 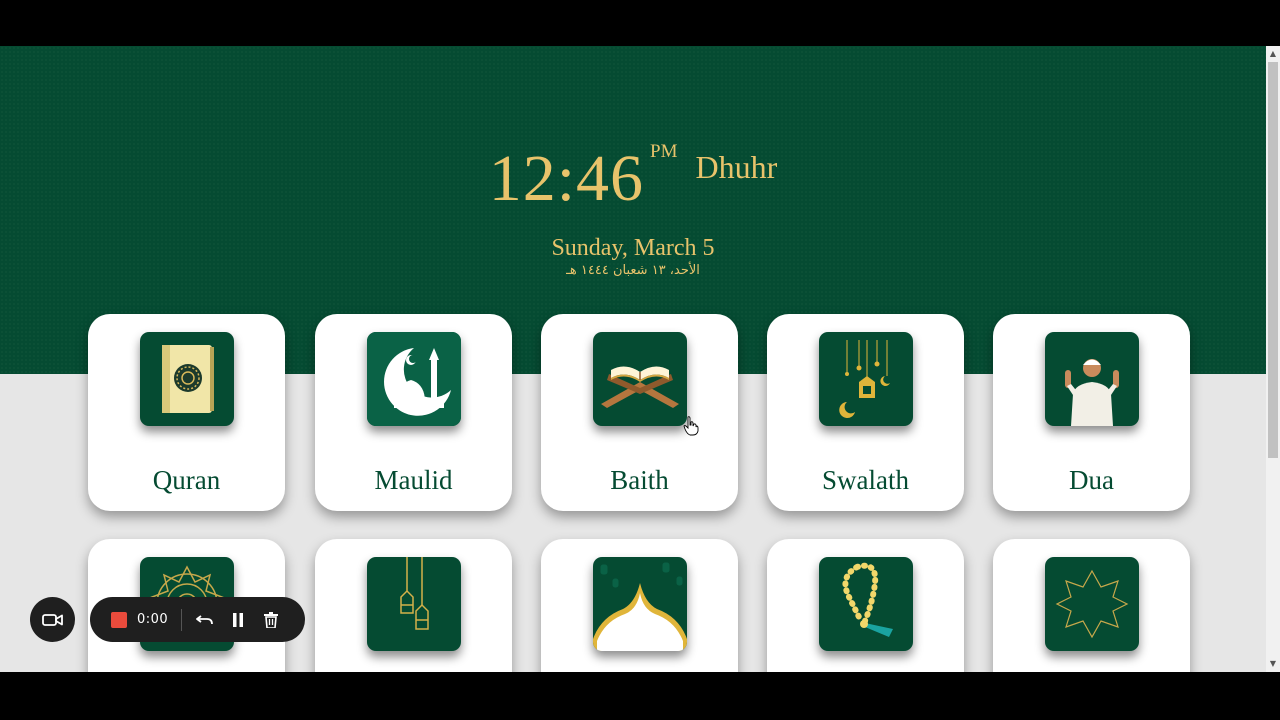 I want to click on recording-timer: 0:00, so click(x=153, y=619).